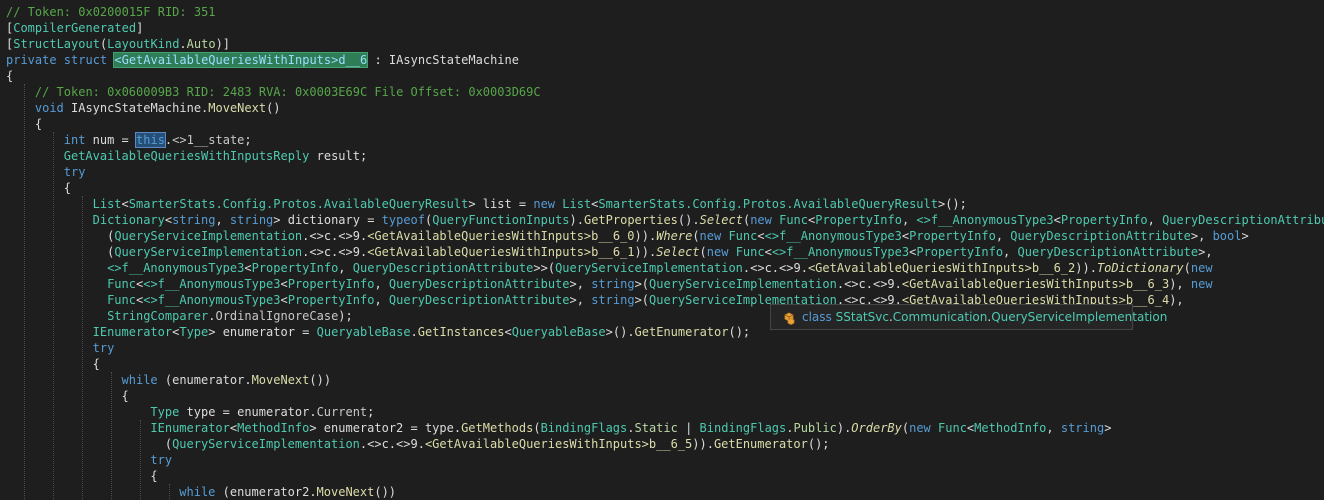  Describe the element at coordinates (443, 60) in the screenshot. I see `code-token: : IAsyncStateMachine` at that location.